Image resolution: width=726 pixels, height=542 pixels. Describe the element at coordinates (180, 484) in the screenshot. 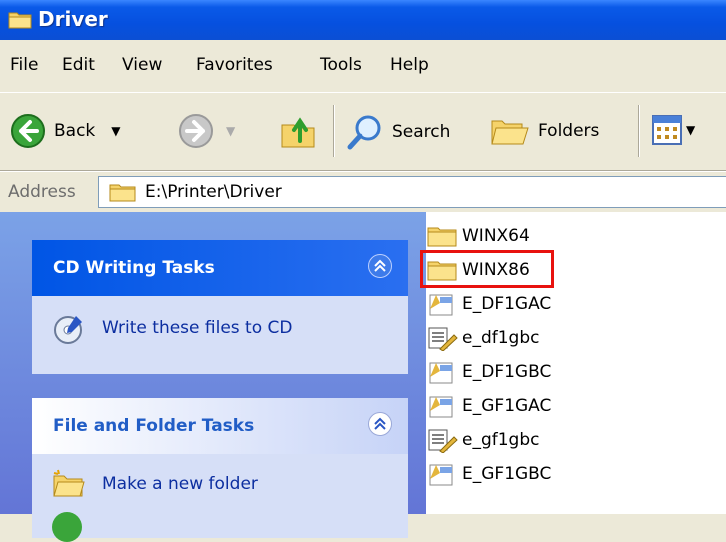

I see `make-new-folder-link: Make a new folder` at that location.